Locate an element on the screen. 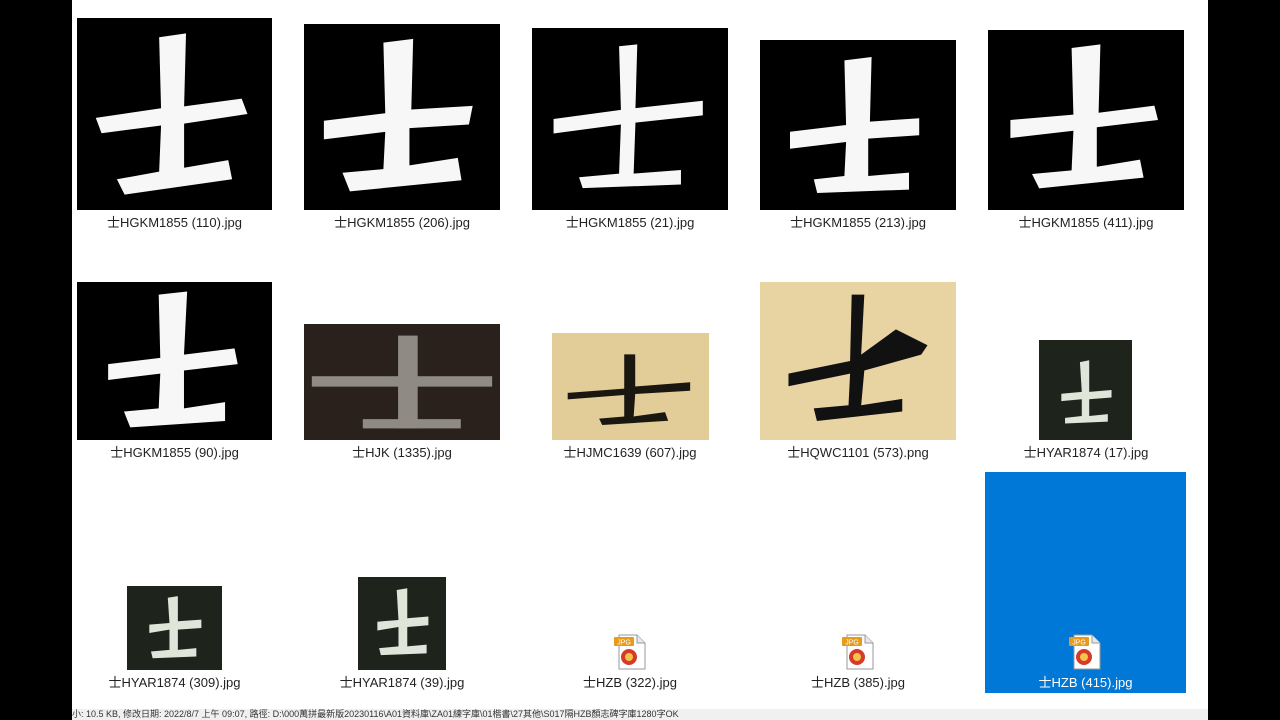  file-name: 士HYAR1874 (309).jpg is located at coordinates (174, 682).